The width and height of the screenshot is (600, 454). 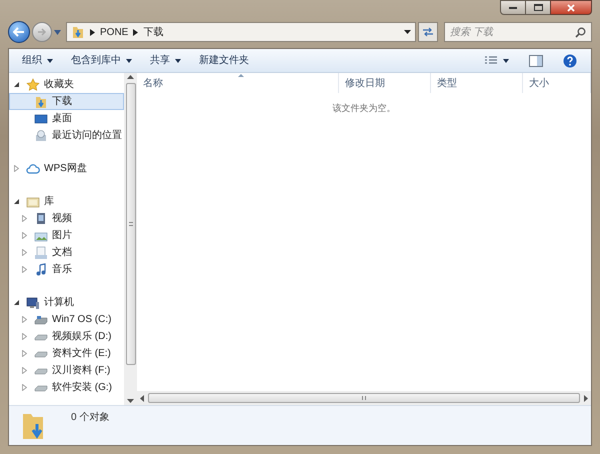 I want to click on nav-tree-item: 音乐, so click(x=66, y=269).